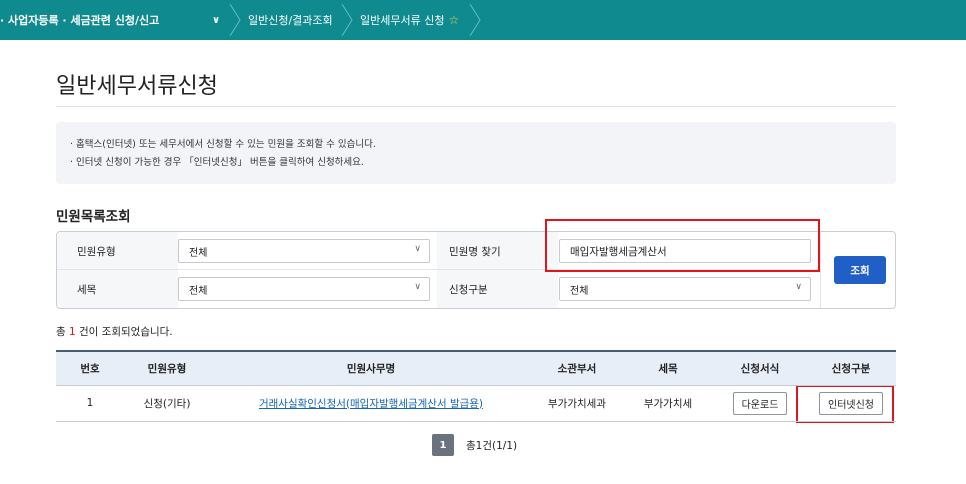 The height and width of the screenshot is (484, 966). What do you see at coordinates (685, 289) in the screenshot?
I see `apply-type-select: 전체 ∨` at bounding box center [685, 289].